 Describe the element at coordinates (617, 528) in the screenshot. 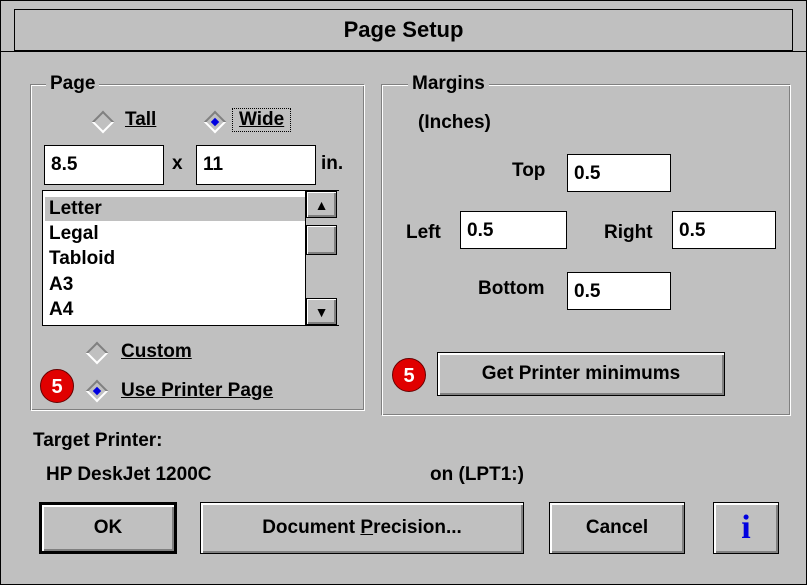

I see `cancel-button: Cancel` at that location.